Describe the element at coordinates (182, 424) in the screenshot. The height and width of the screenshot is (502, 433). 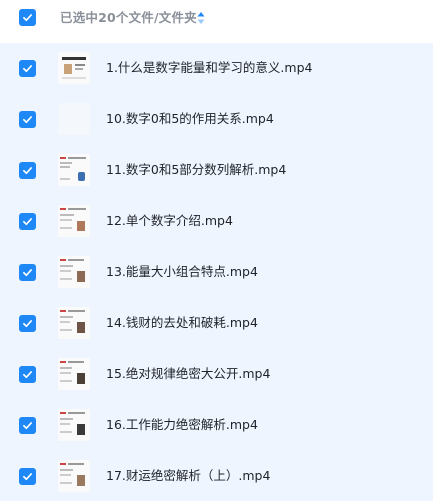
I see `file-name: 16.工作能力绝密解析.mp4` at that location.